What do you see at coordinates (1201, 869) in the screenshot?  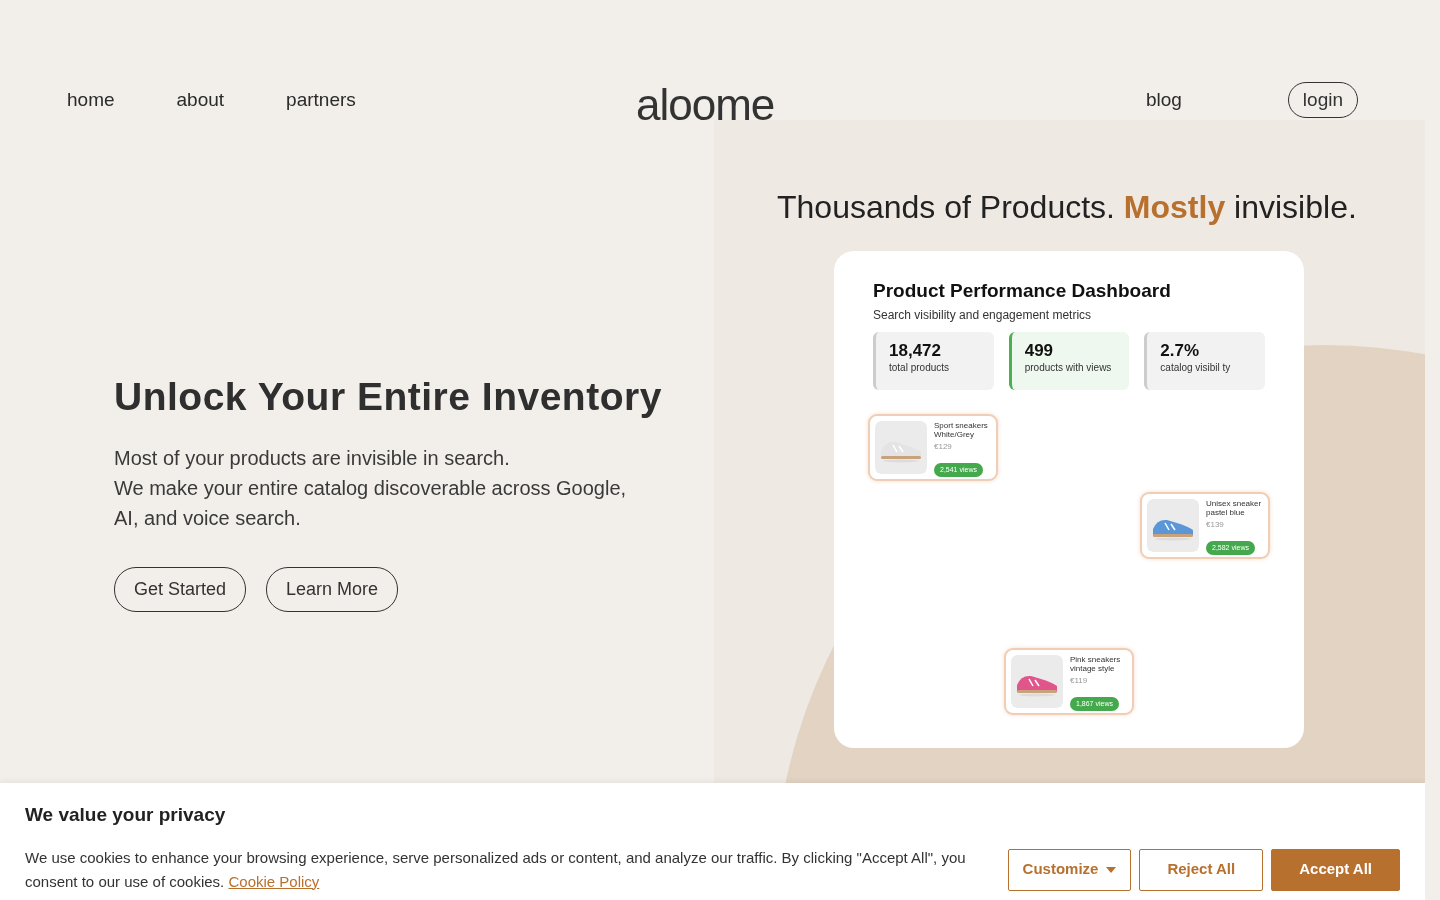 I see `reject-button: Reject All` at bounding box center [1201, 869].